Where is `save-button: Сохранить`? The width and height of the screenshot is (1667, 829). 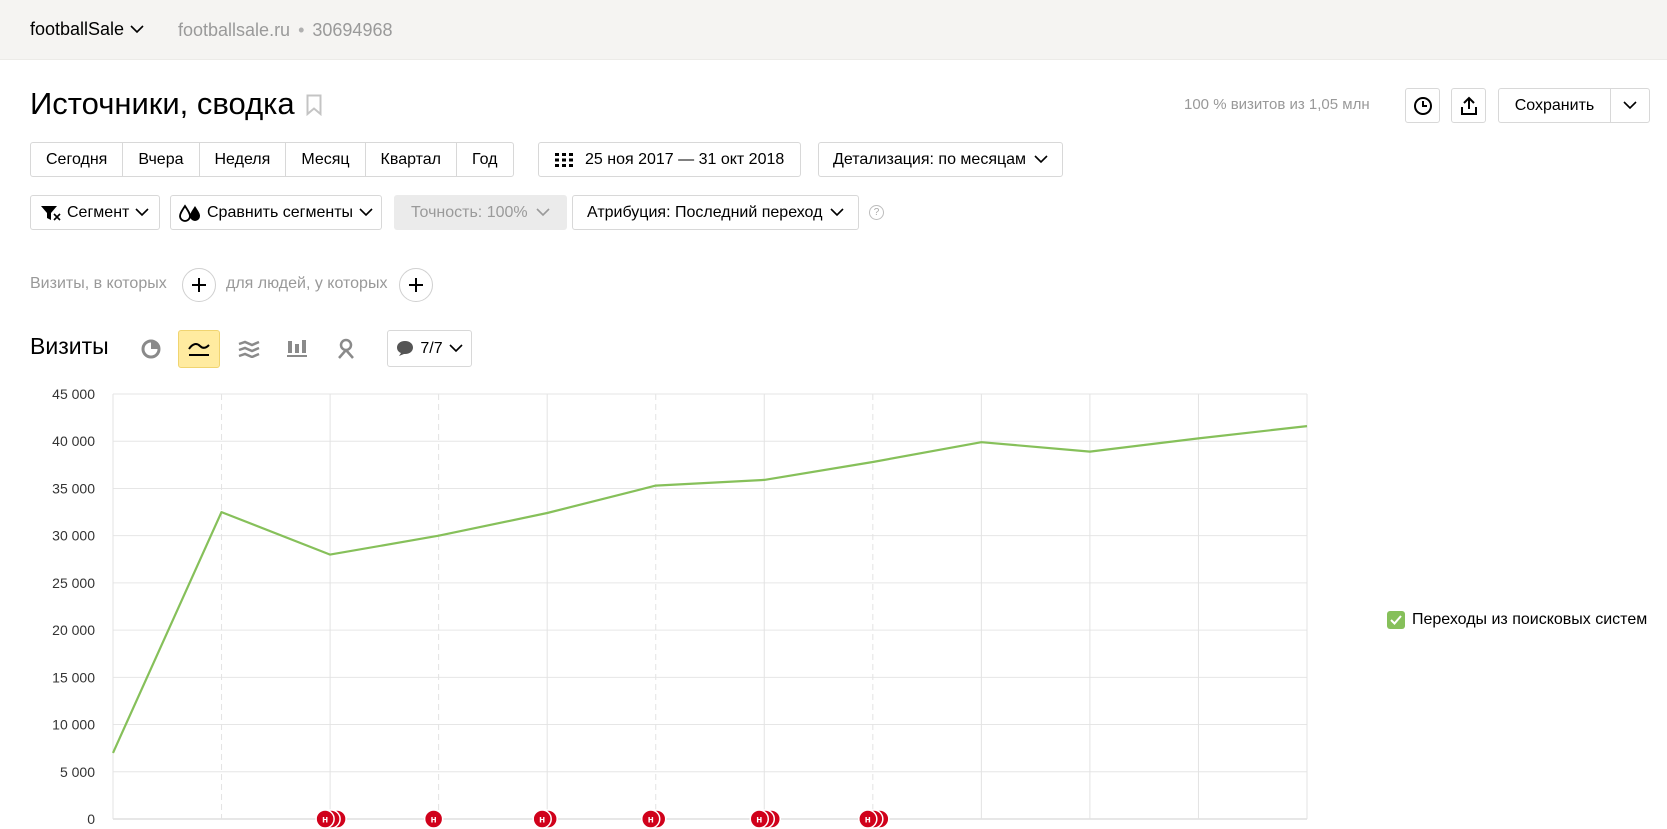
save-button: Сохранить is located at coordinates (1554, 105).